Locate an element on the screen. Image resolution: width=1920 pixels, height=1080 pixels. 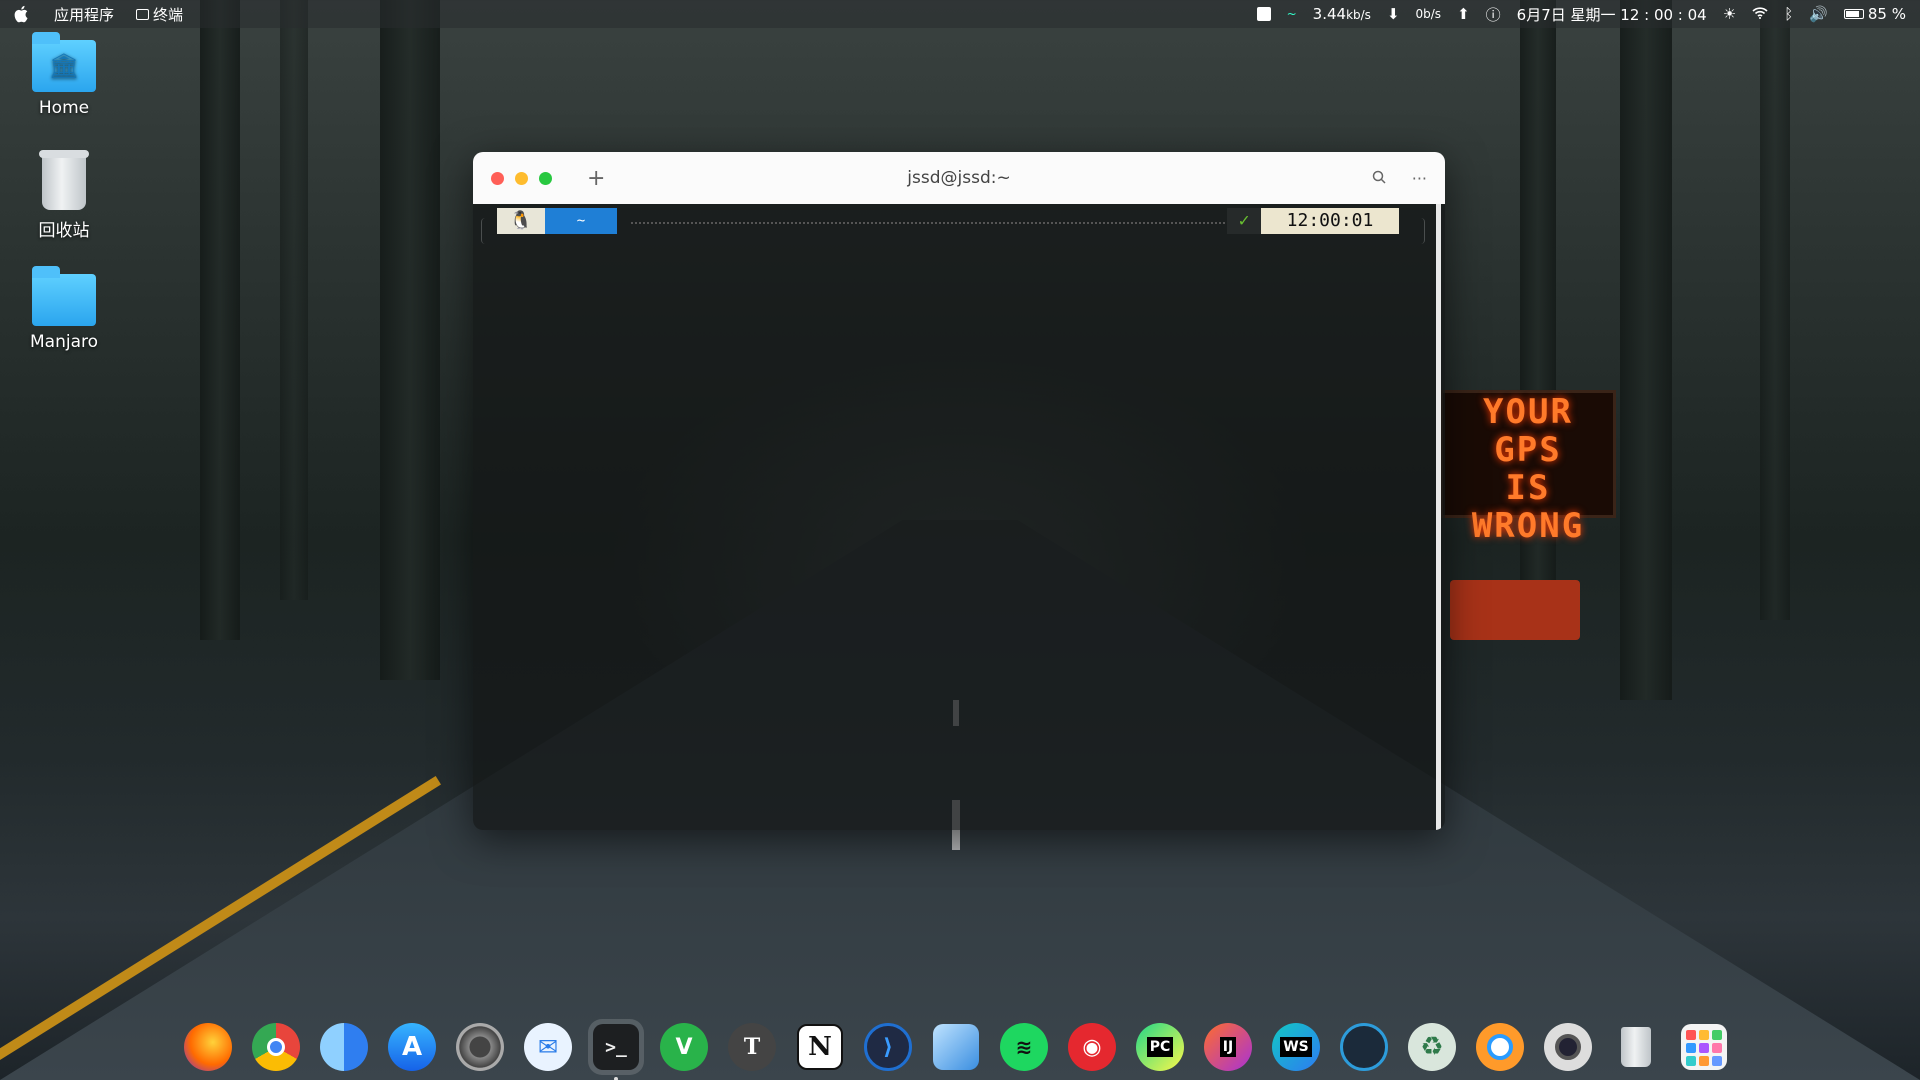
prompt-line: 🐧 ~ ✓ 12:00:01 is located at coordinates (953, 226).